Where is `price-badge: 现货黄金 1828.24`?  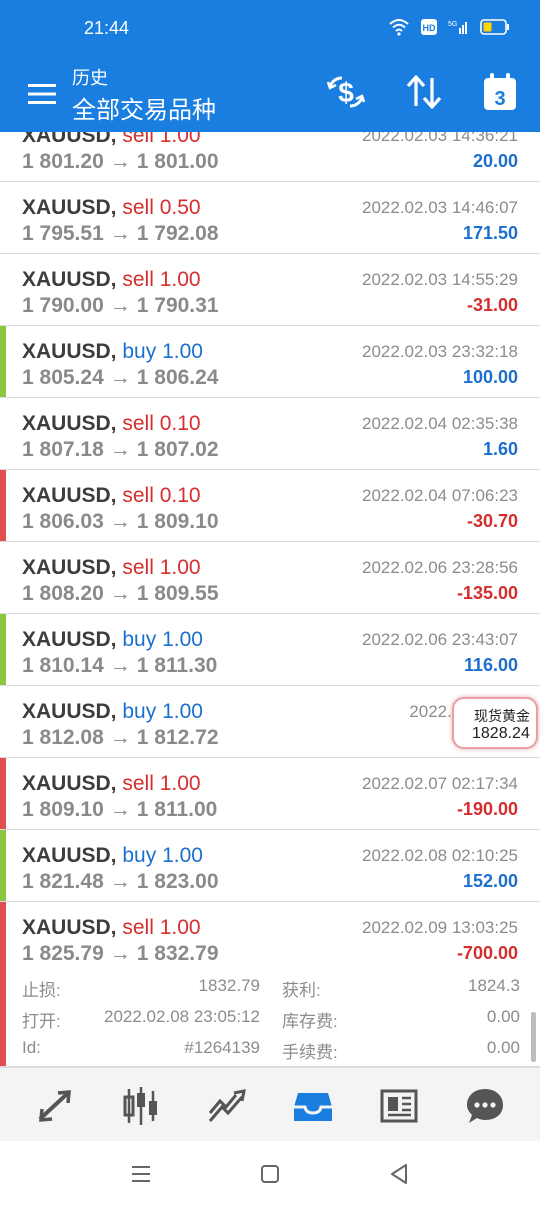 price-badge: 现货黄金 1828.24 is located at coordinates (495, 723).